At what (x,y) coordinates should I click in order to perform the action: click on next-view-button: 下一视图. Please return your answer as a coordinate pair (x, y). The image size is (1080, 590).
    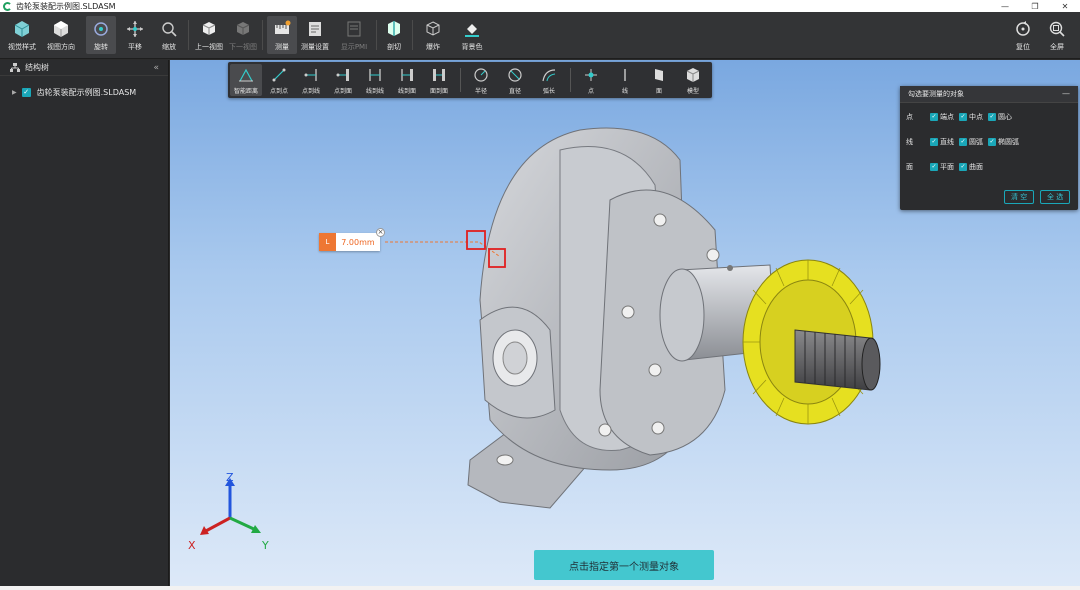
    Looking at the image, I should click on (243, 35).